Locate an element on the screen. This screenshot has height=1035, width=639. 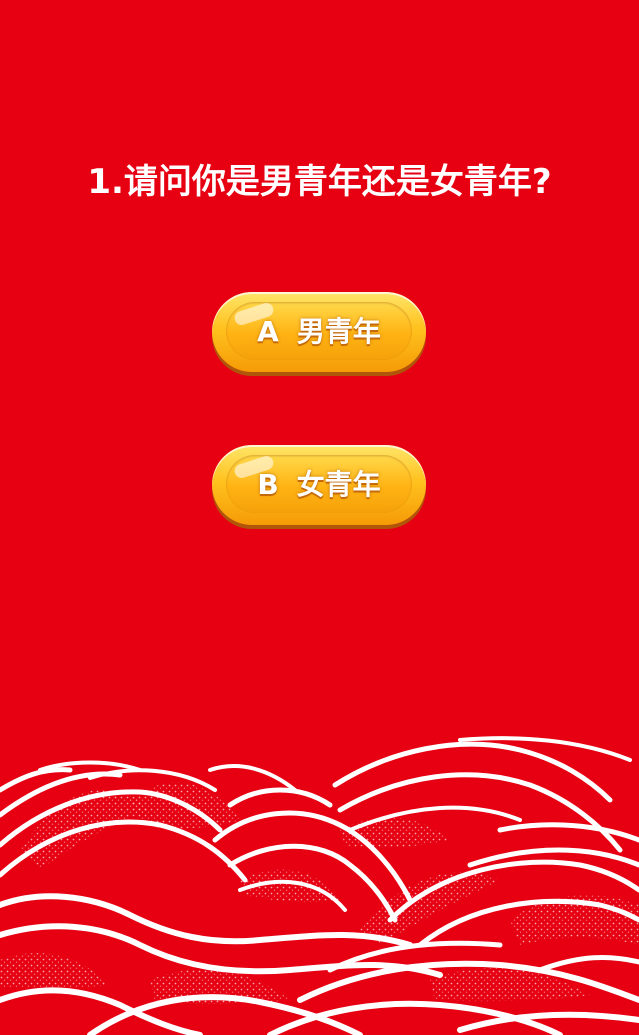
option-b-button: B 女青年 is located at coordinates (319, 485).